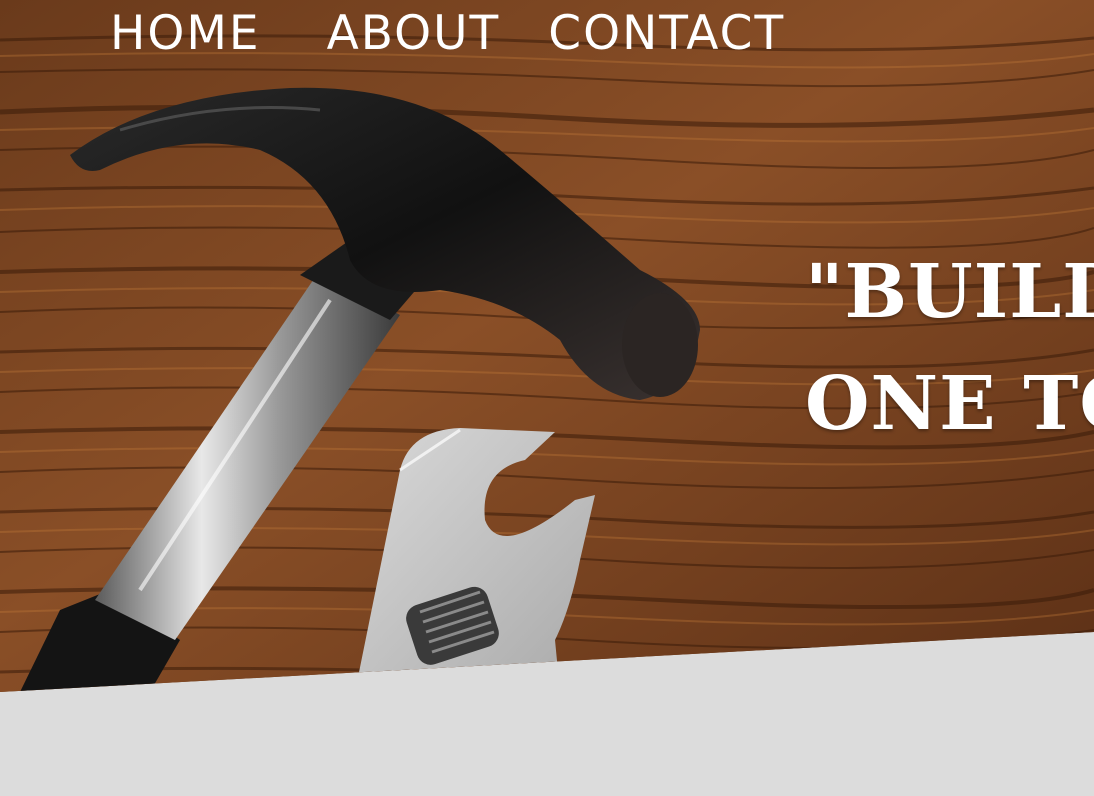 Image resolution: width=1094 pixels, height=796 pixels. Describe the element at coordinates (949, 292) in the screenshot. I see `tagline-line-1: "BUILD` at that location.